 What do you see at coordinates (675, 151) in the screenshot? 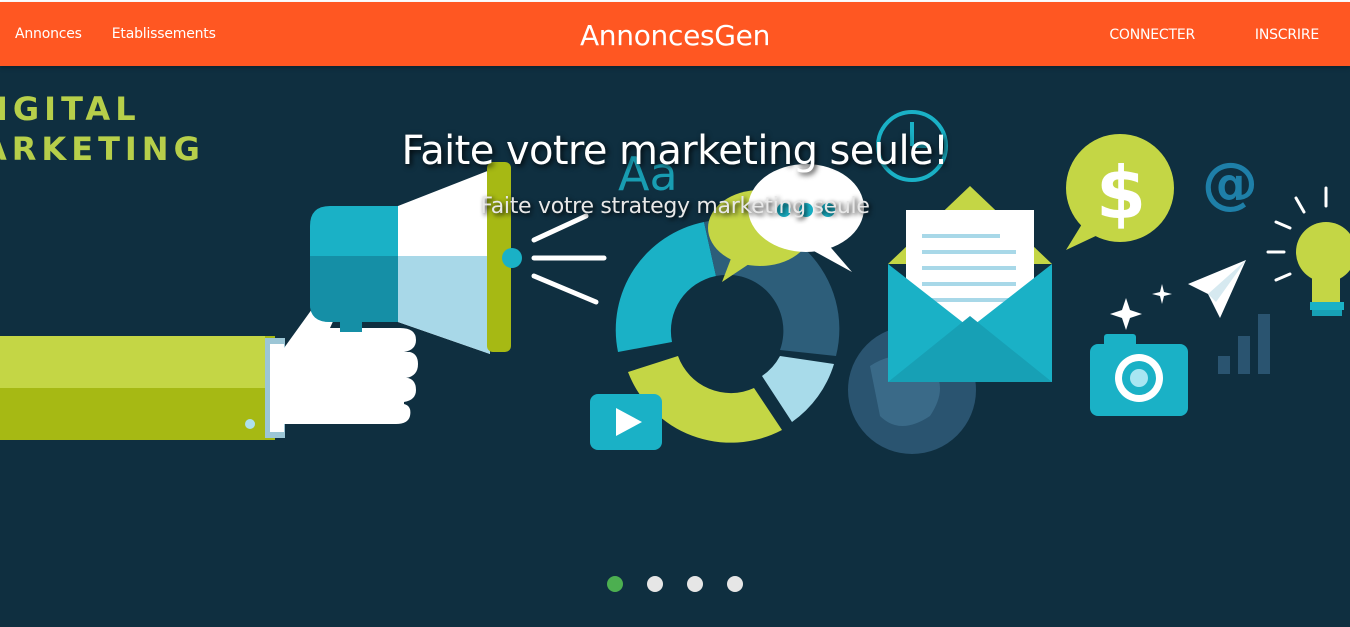
I see `slide-title: Faite votre marketing seule!` at bounding box center [675, 151].